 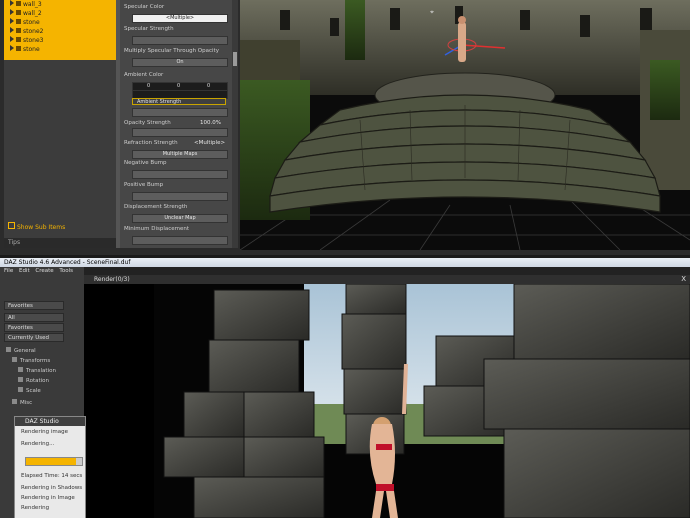 What do you see at coordinates (180, 40) in the screenshot?
I see `specular-strength-slider` at bounding box center [180, 40].